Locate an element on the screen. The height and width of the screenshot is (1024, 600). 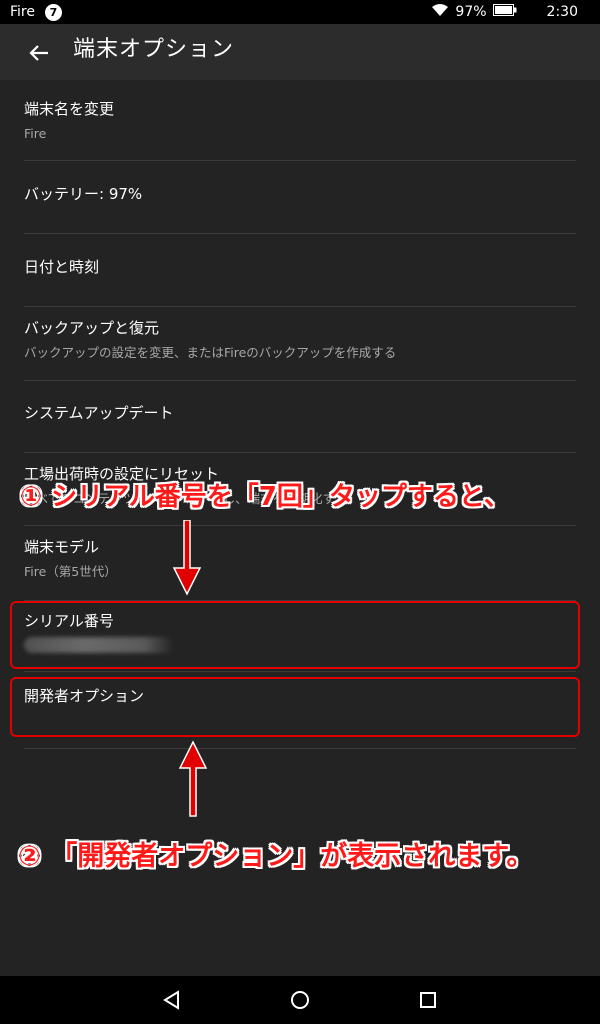
back-arrow-icon is located at coordinates (39, 53).